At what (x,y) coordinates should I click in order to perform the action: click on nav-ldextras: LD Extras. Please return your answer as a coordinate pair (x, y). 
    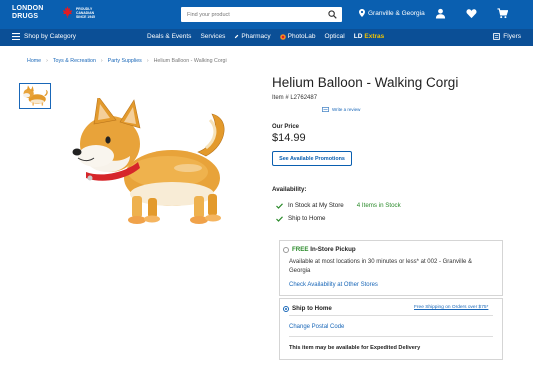
    Looking at the image, I should click on (369, 36).